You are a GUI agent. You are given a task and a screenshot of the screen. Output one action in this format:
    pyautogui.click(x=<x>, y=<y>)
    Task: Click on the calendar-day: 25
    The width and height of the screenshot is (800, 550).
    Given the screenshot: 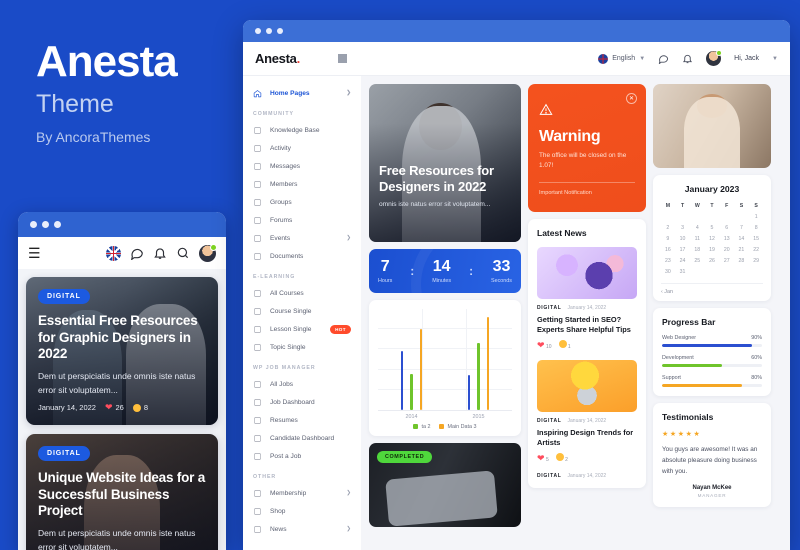 What is the action you would take?
    pyautogui.click(x=697, y=261)
    